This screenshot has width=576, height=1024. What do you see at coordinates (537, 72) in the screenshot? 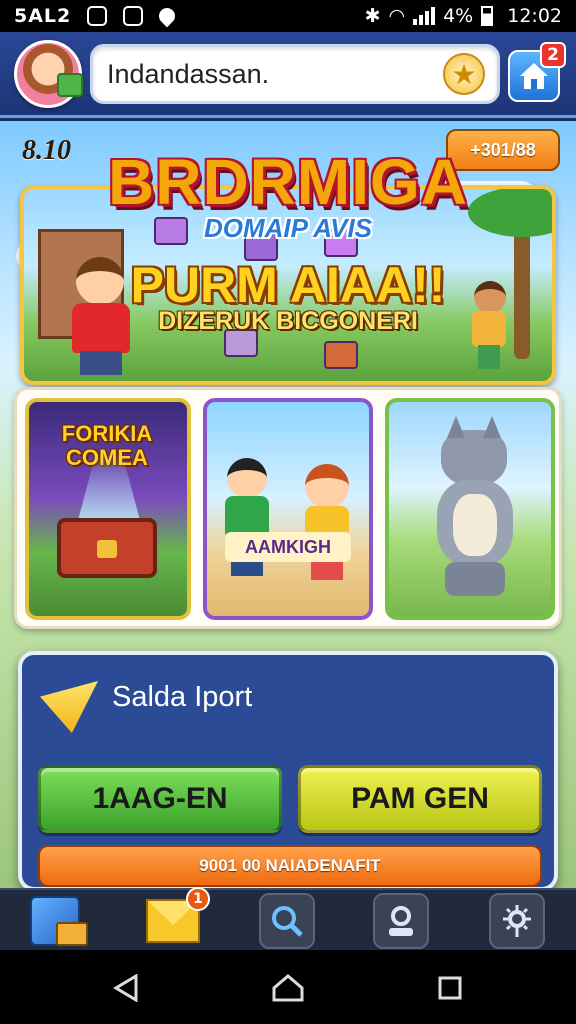
I see `home-button: 2` at bounding box center [537, 72].